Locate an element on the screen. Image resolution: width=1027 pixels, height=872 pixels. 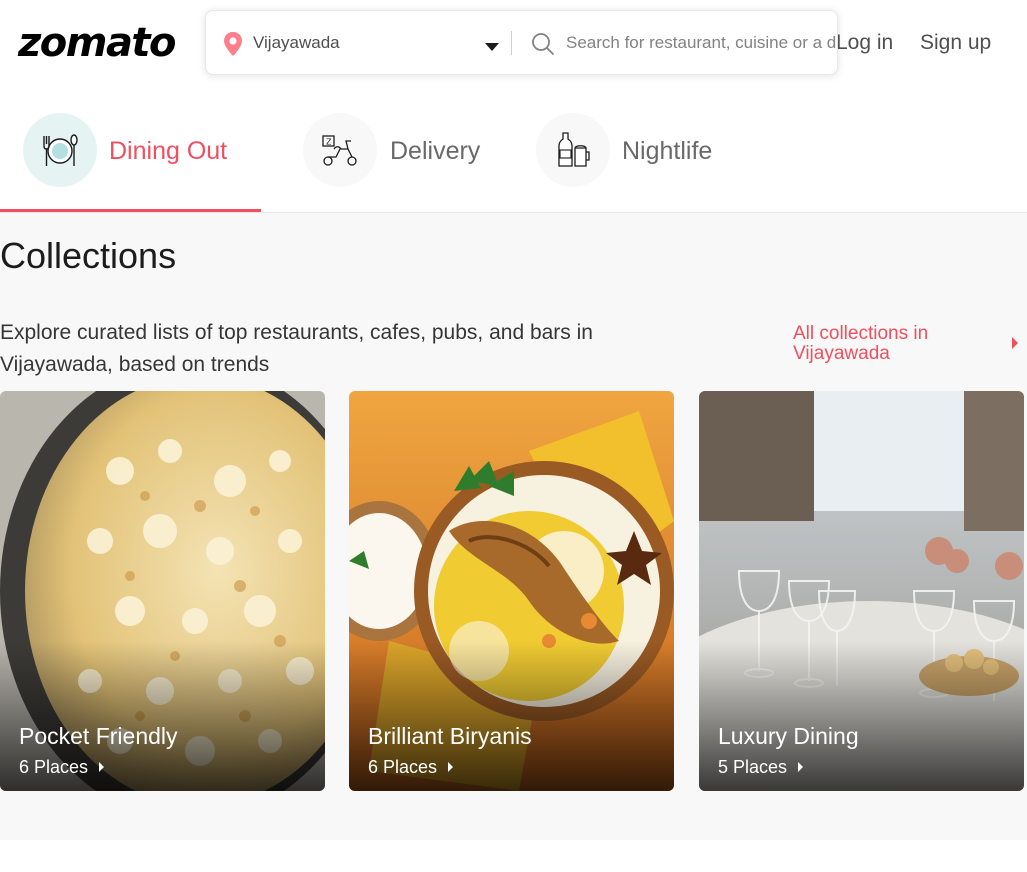
search-input is located at coordinates (701, 43).